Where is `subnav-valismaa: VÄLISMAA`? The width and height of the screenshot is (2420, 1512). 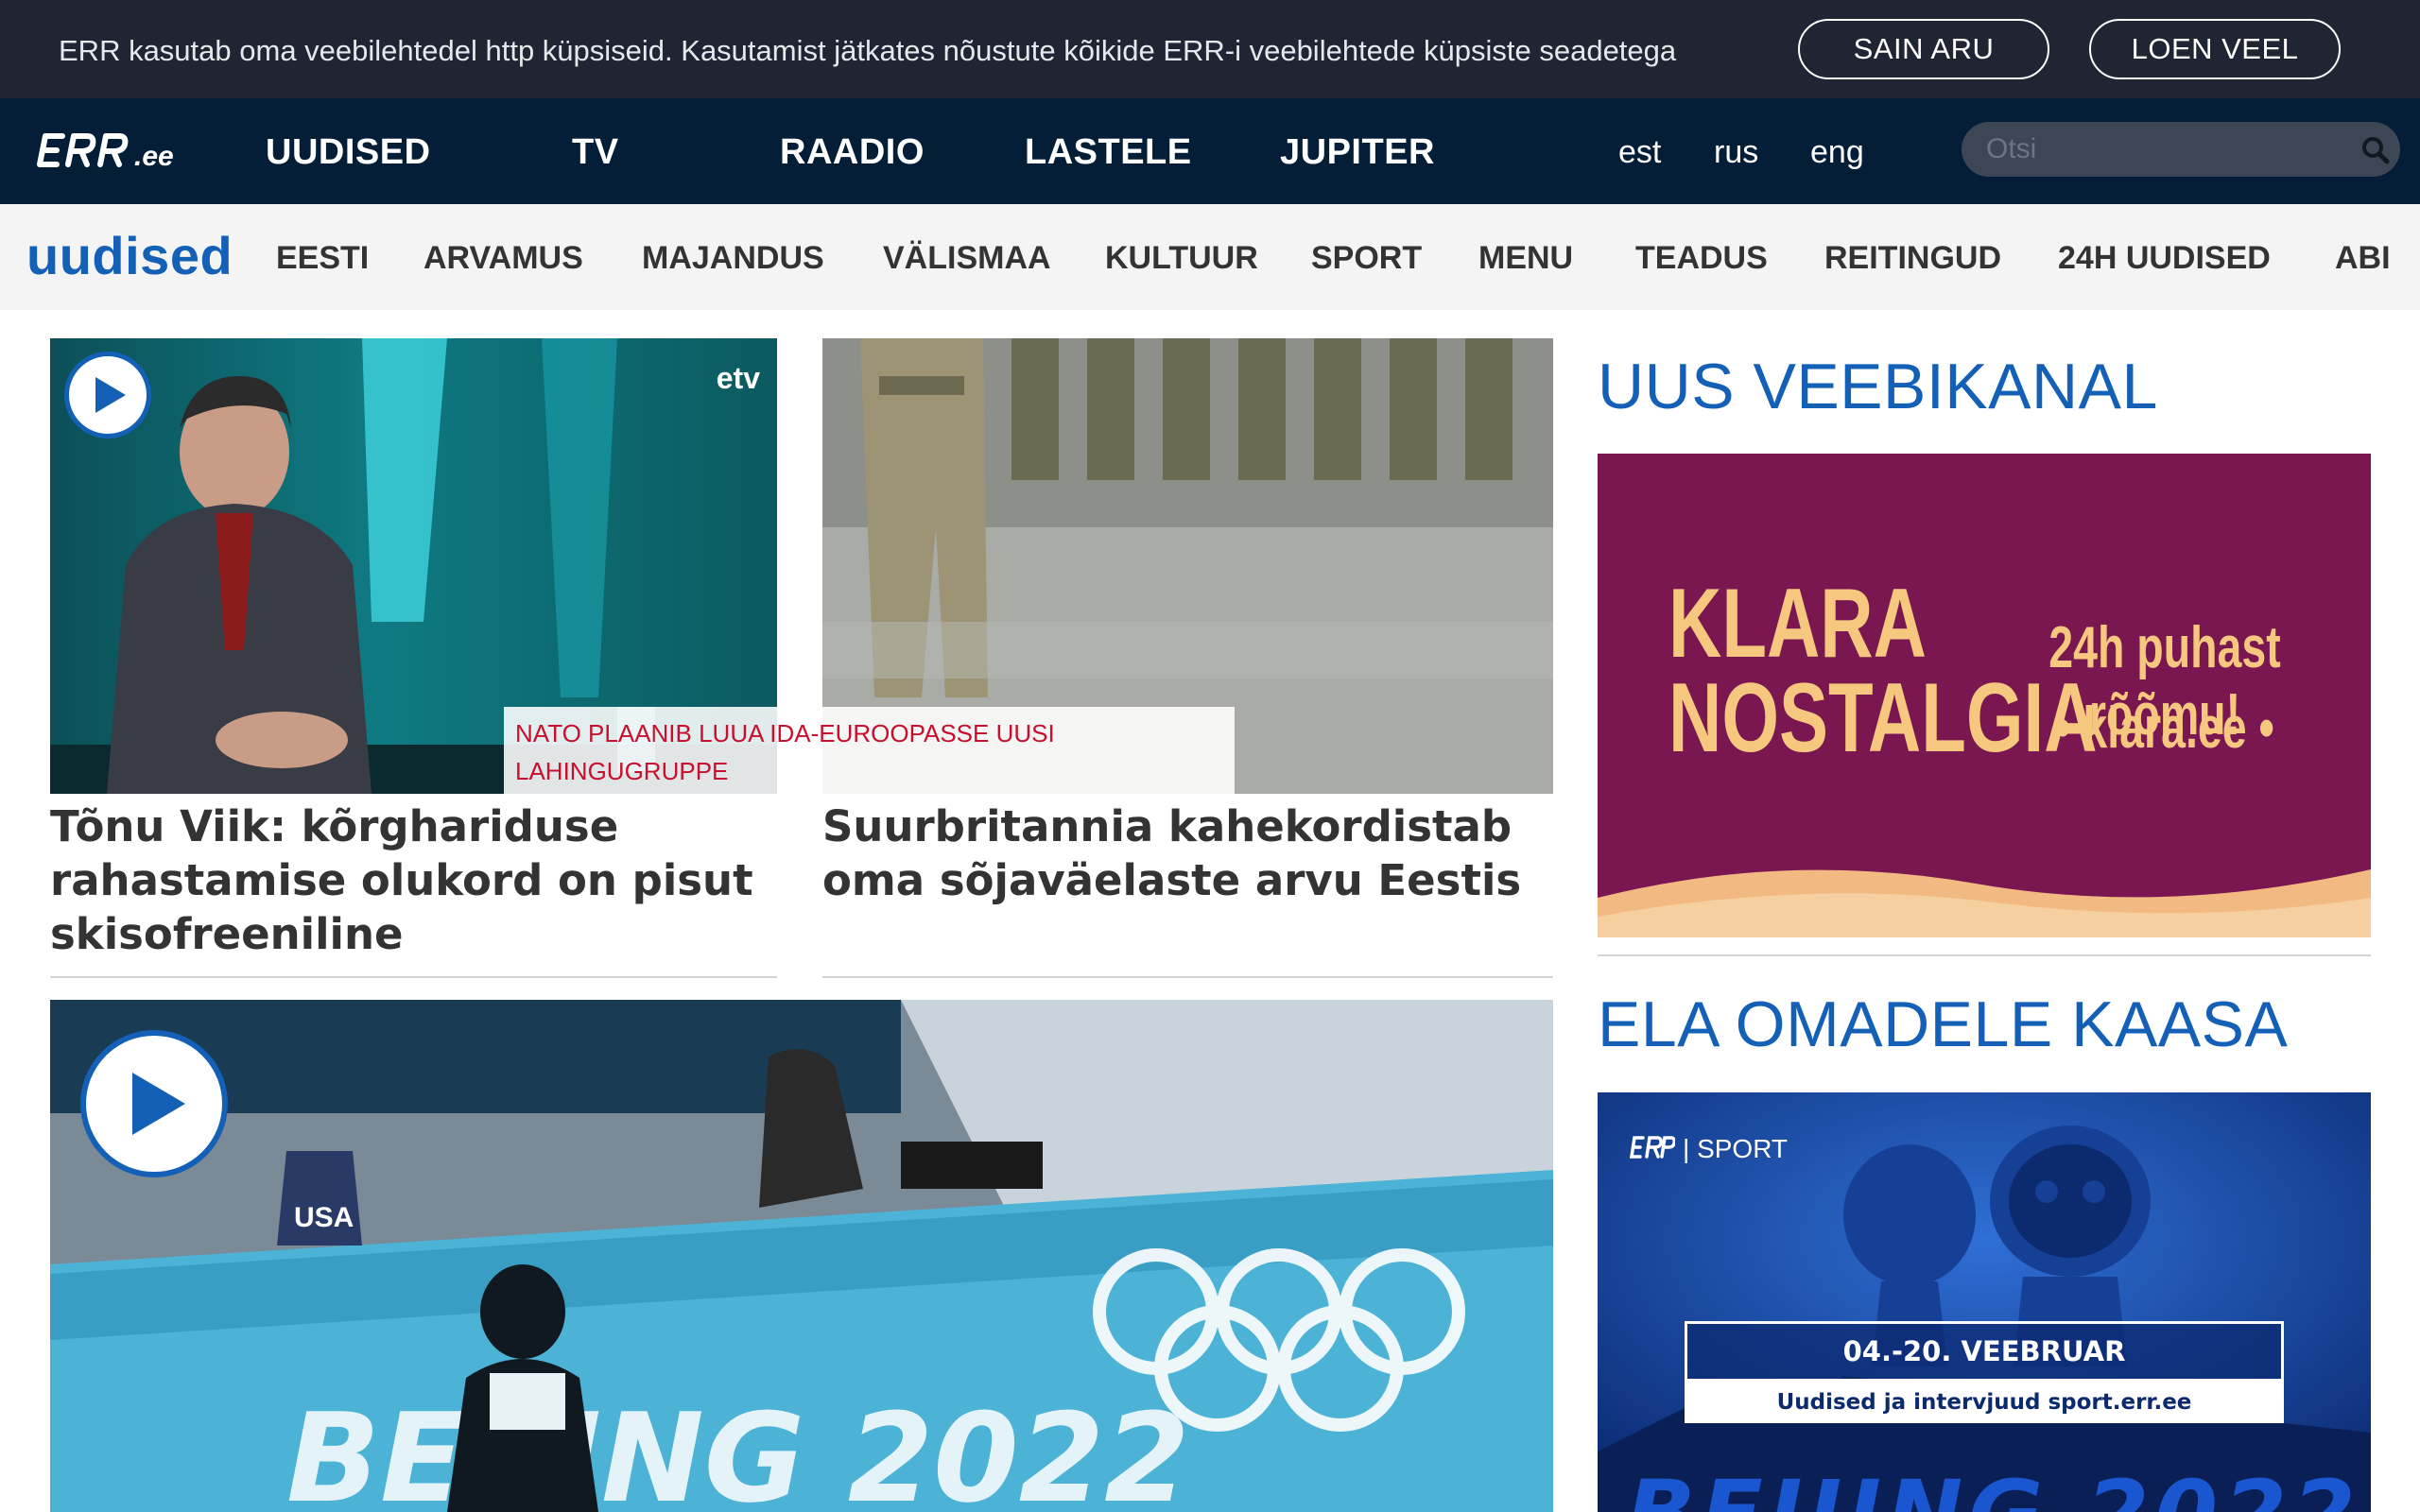
subnav-valismaa: VÄLISMAA is located at coordinates (967, 258).